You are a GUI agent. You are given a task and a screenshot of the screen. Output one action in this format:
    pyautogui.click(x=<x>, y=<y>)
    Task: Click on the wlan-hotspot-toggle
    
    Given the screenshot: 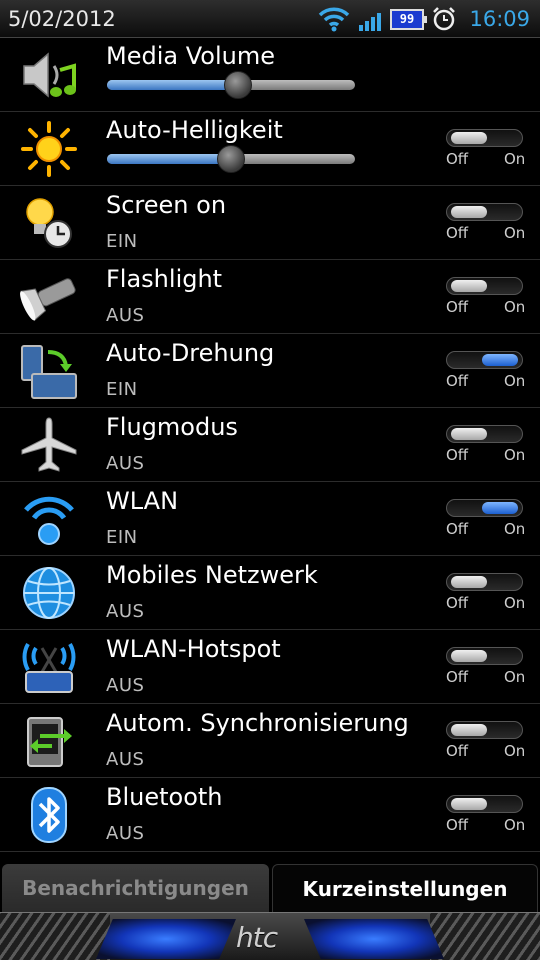 What is the action you would take?
    pyautogui.click(x=484, y=656)
    